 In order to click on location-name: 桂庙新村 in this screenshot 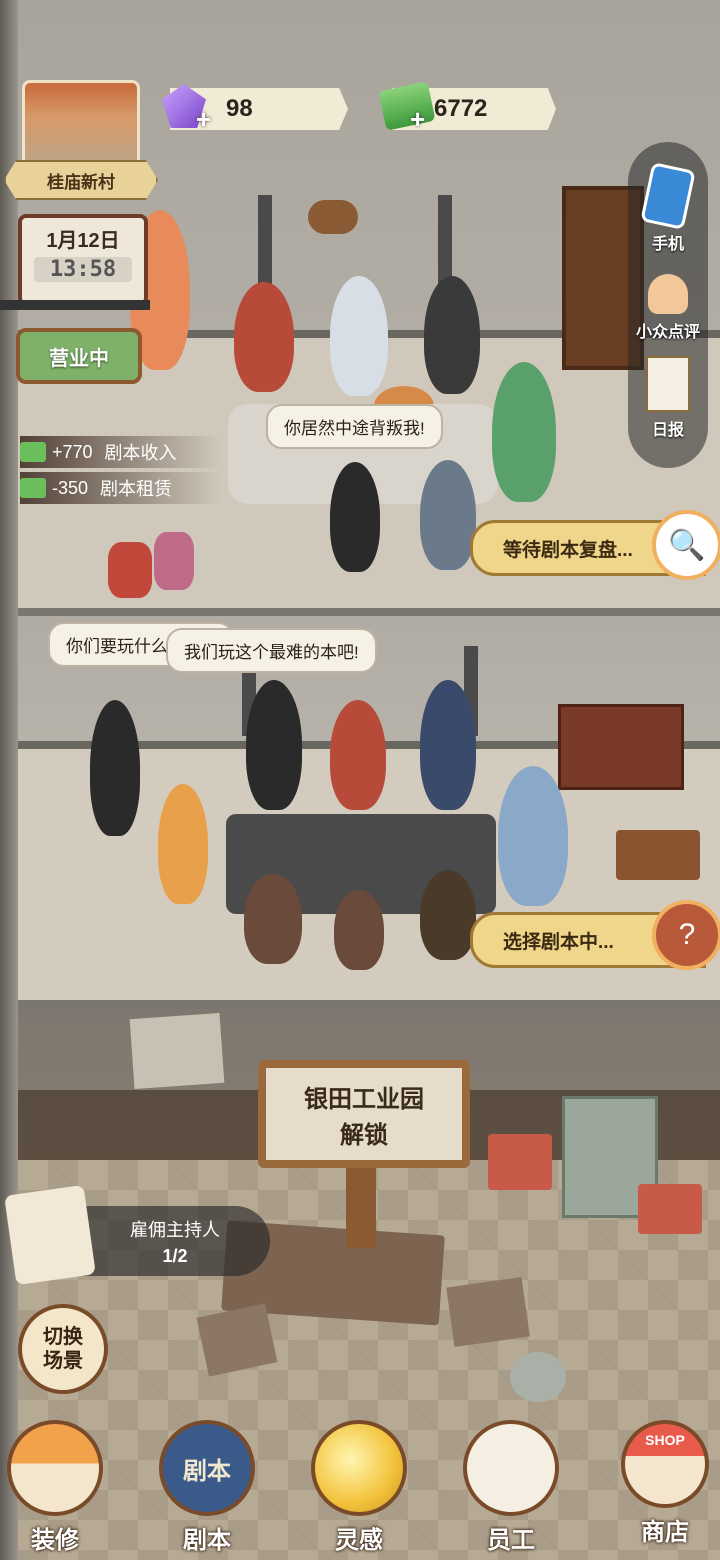, I will do `click(81, 182)`.